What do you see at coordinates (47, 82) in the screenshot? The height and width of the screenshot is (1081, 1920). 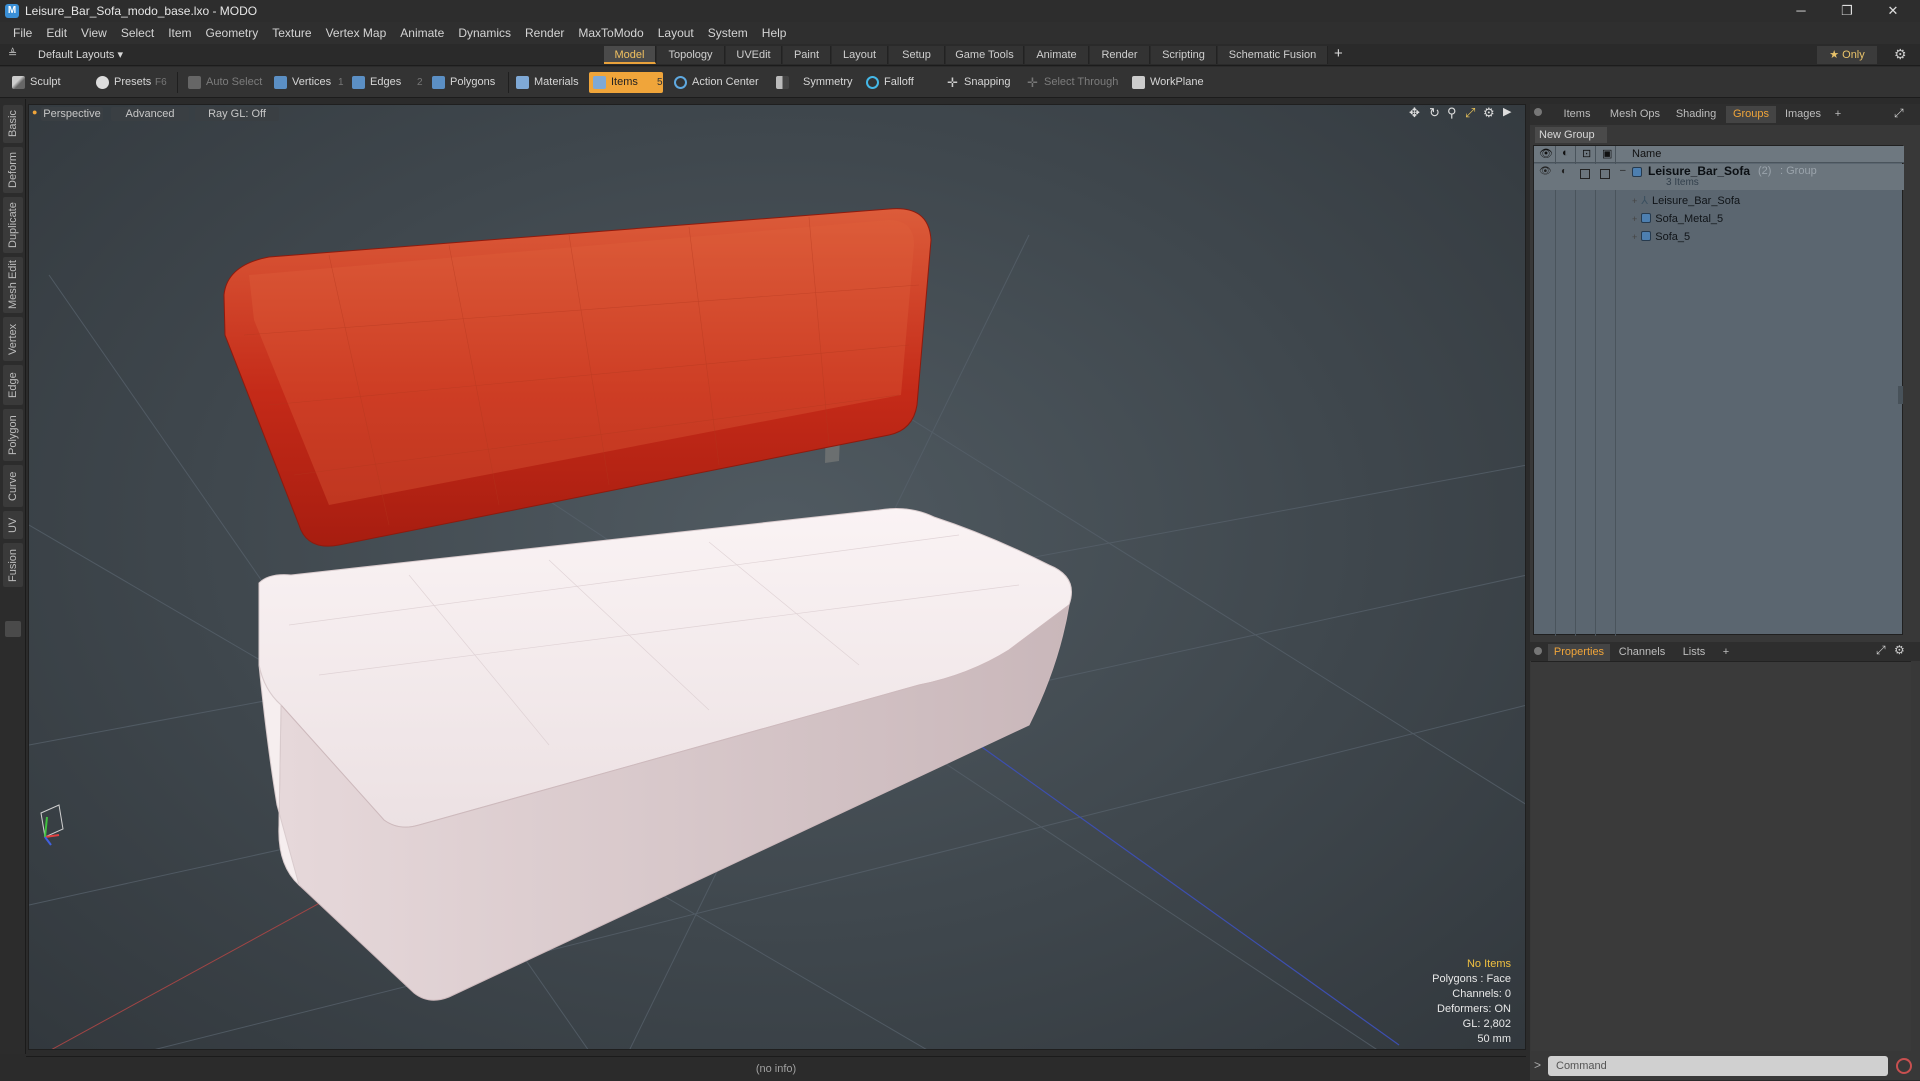 I see `sculpt-button: Sculpt` at bounding box center [47, 82].